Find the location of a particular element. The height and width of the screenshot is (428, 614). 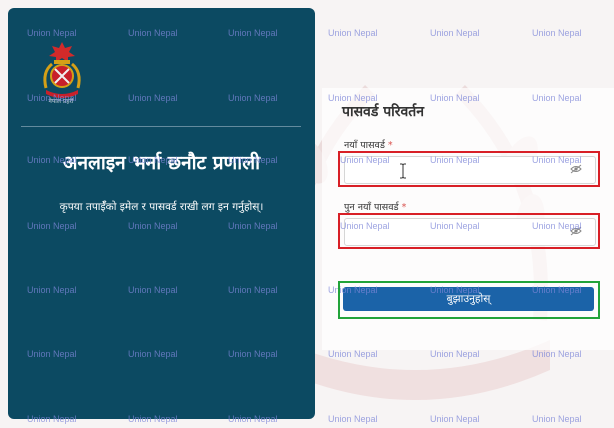

submit-button: बुझाउनुहोस् is located at coordinates (468, 299).